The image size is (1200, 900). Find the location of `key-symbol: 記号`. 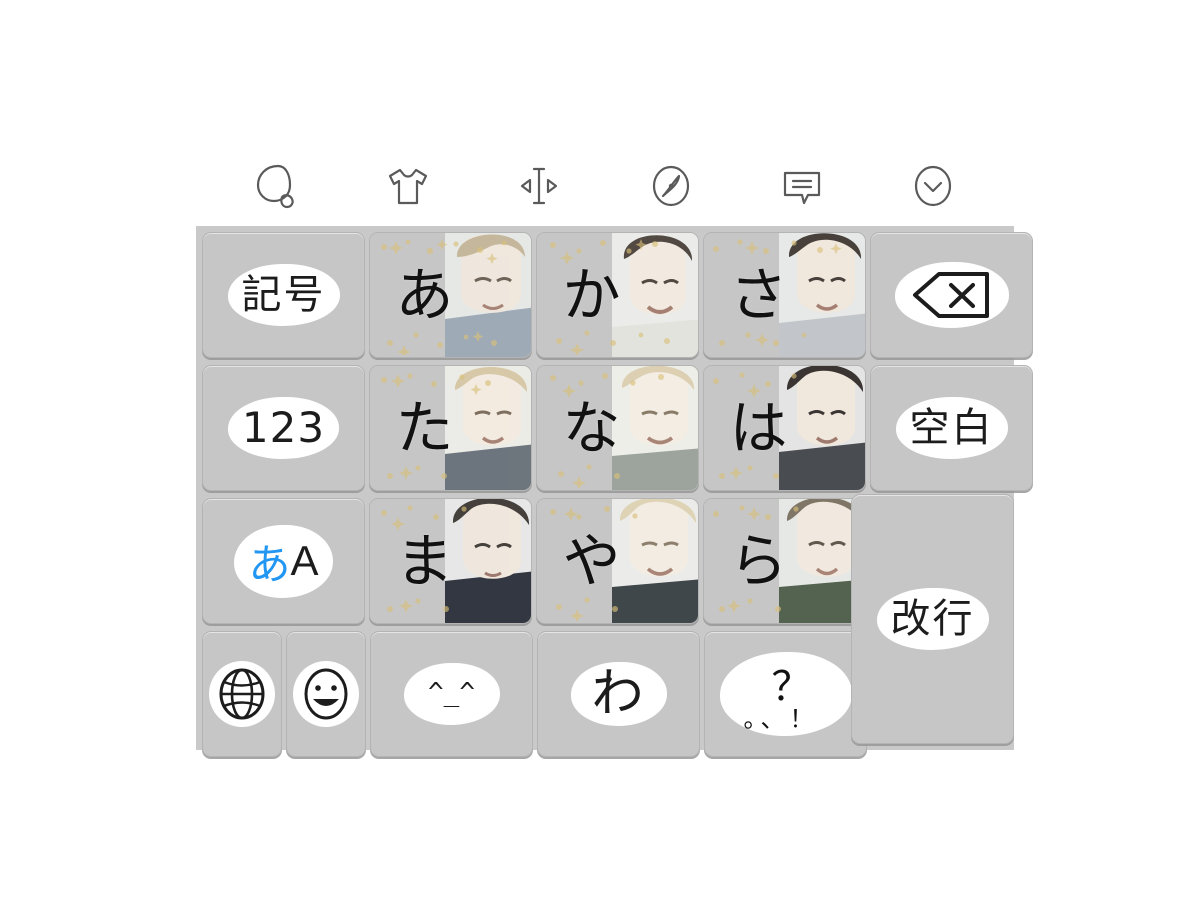

key-symbol: 記号 is located at coordinates (283, 295).